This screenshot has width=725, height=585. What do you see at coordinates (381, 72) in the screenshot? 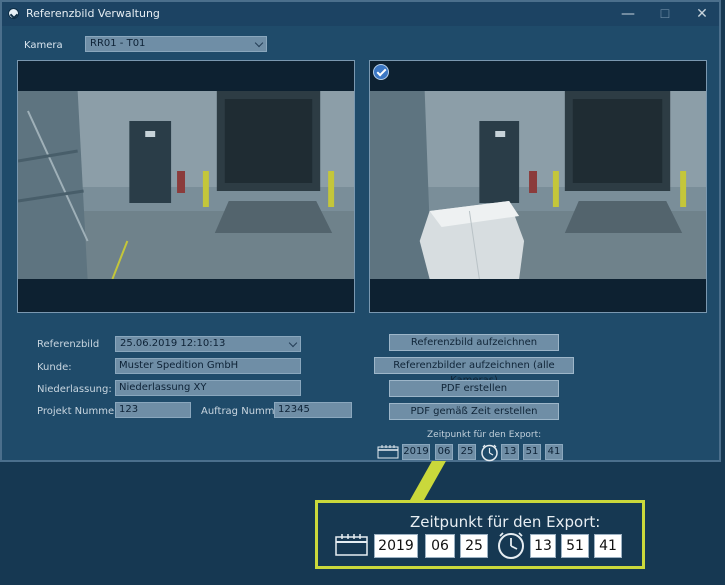
I see `check-icon` at bounding box center [381, 72].